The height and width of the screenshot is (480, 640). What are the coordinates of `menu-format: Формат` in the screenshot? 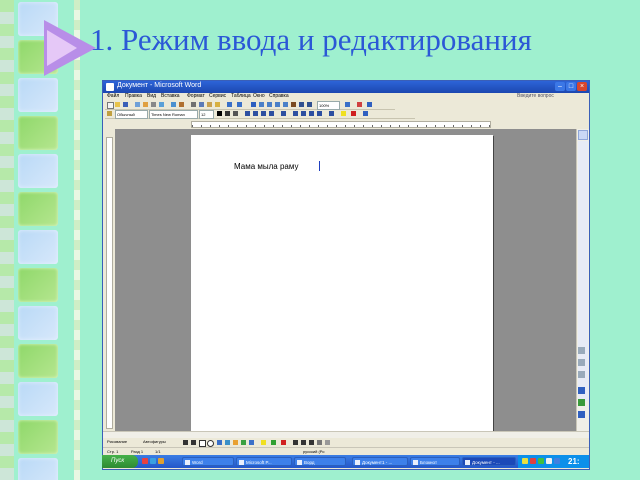 It's located at (196, 96).